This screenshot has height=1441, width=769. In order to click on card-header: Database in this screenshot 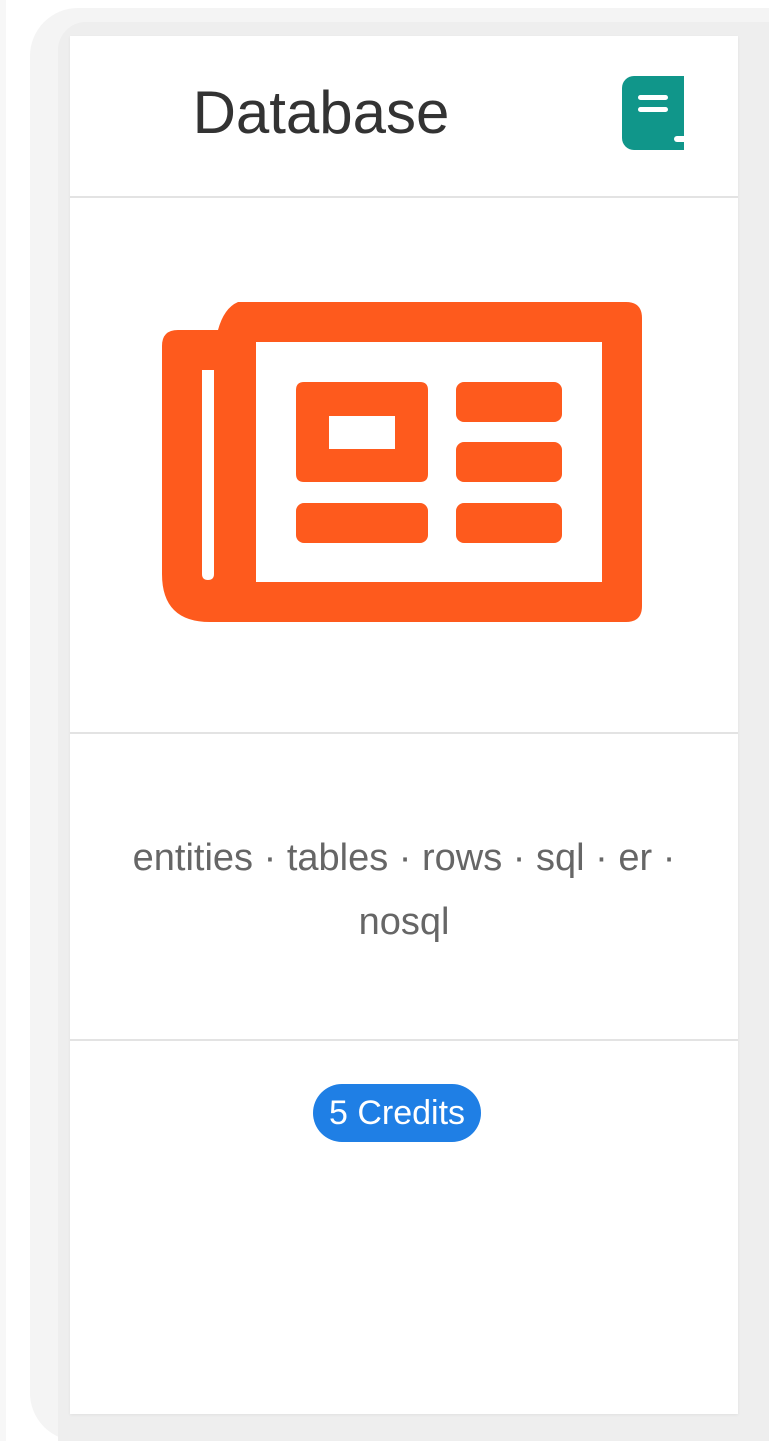, I will do `click(404, 117)`.